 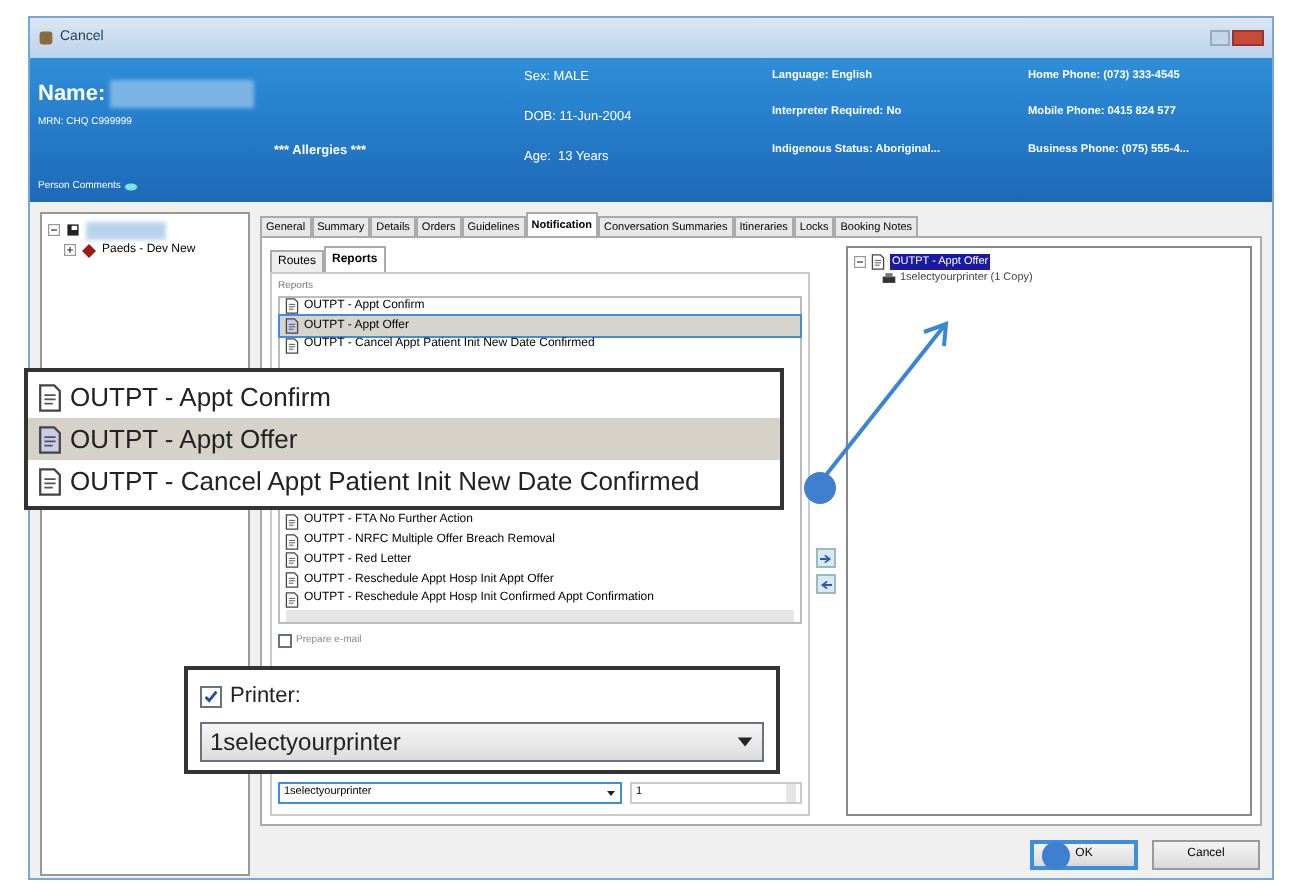 What do you see at coordinates (72, 95) in the screenshot?
I see `name-label: Name:` at bounding box center [72, 95].